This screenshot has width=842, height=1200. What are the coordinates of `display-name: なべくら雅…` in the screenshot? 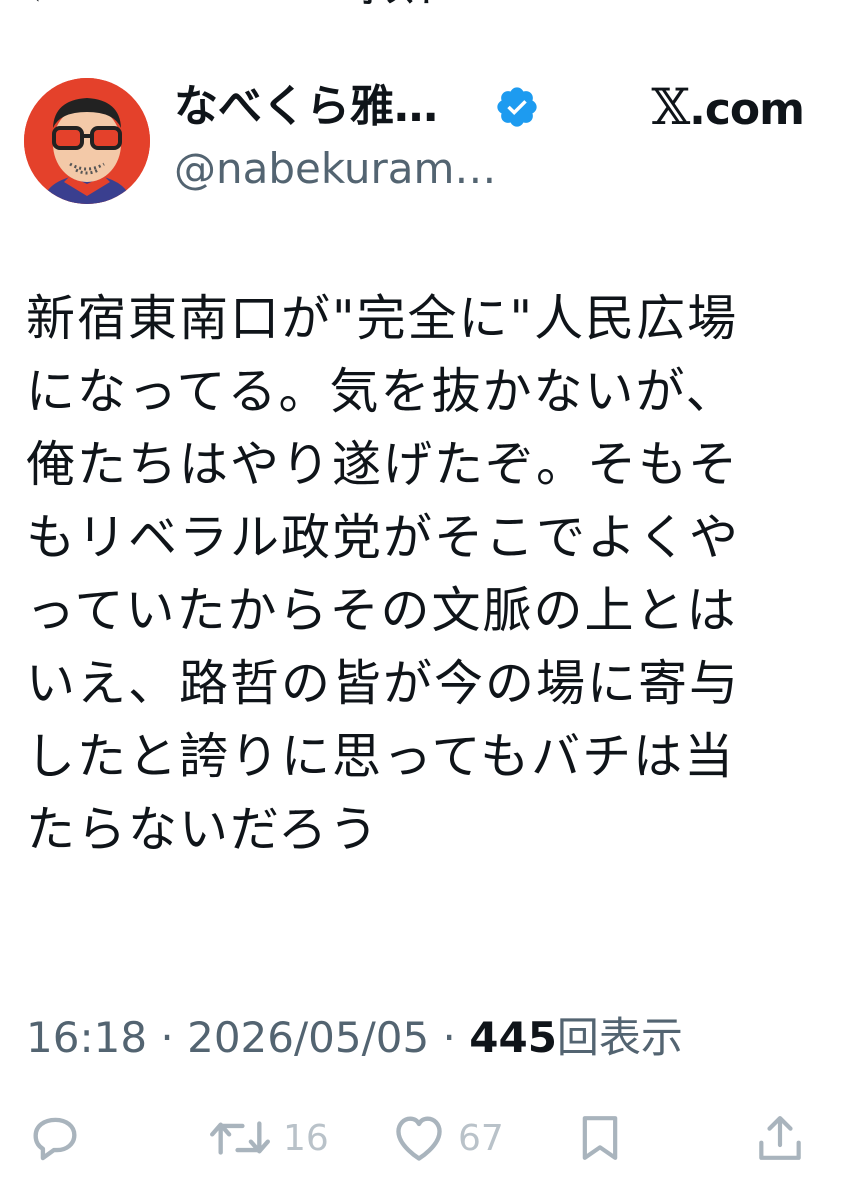 It's located at (306, 107).